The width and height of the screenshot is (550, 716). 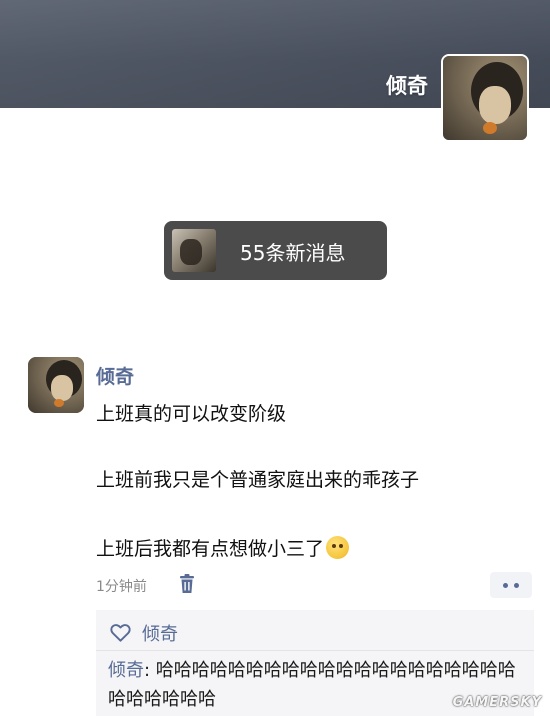 I want to click on profile-avatar, so click(x=485, y=98).